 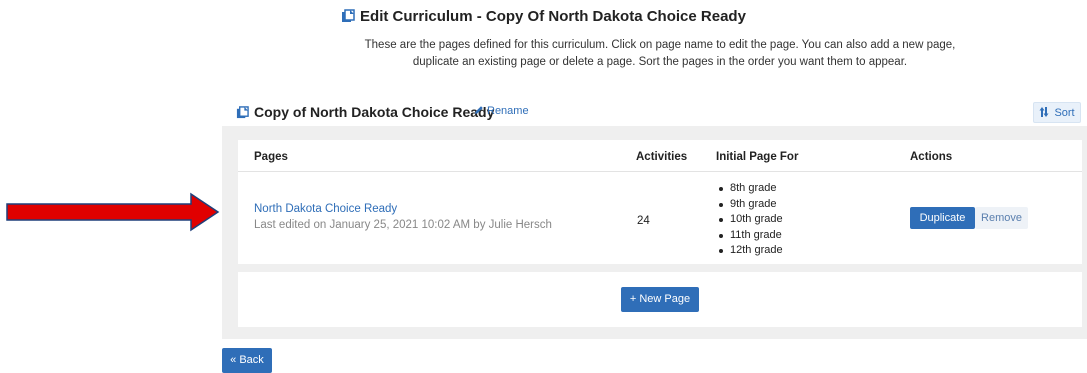 I want to click on new-page-section: + New Page, so click(x=660, y=299).